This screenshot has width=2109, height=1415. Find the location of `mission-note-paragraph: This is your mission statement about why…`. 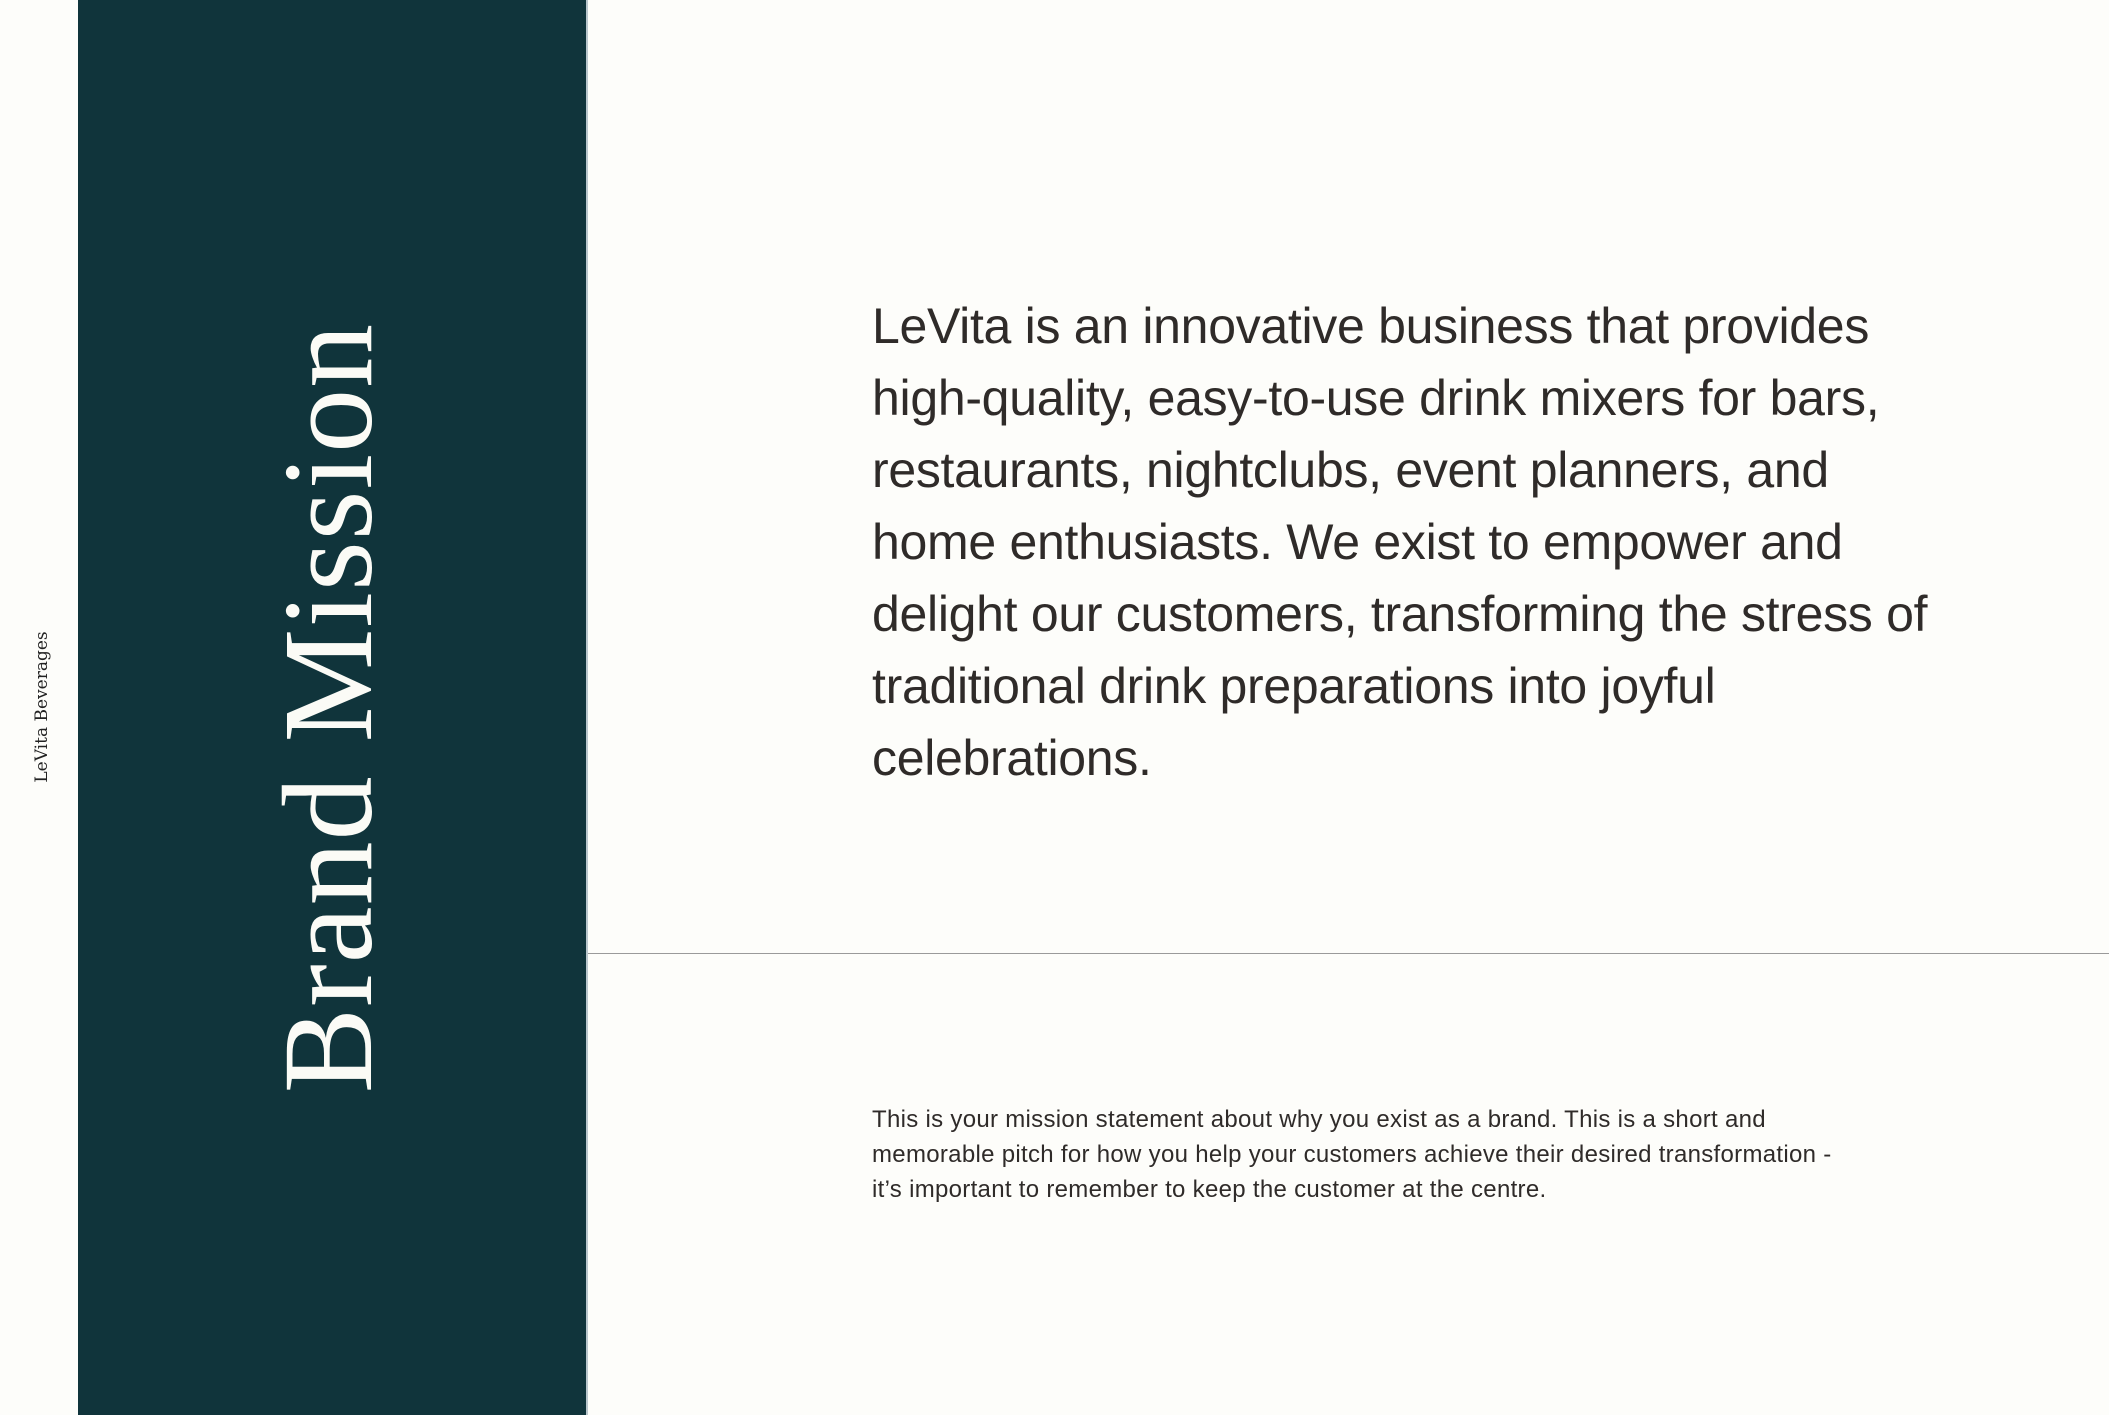

mission-note-paragraph: This is your mission statement about why… is located at coordinates (1352, 1154).